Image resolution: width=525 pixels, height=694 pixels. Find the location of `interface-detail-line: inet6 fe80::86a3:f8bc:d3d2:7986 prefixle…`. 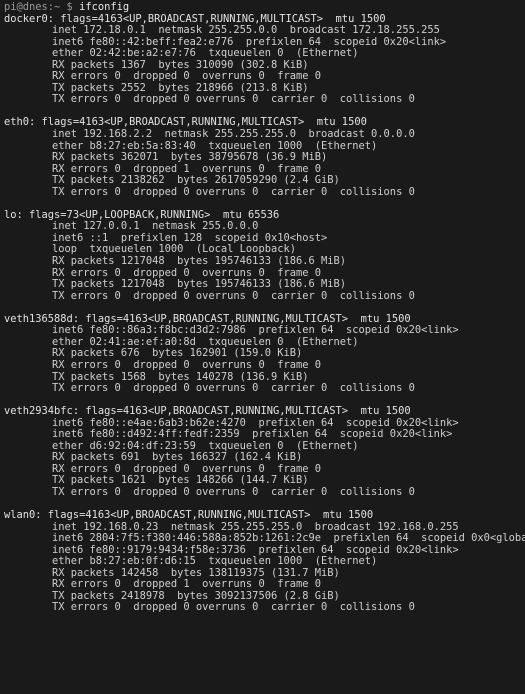

interface-detail-line: inet6 fe80::86a3:f8bc:d3d2:7986 prefixle… is located at coordinates (255, 331).